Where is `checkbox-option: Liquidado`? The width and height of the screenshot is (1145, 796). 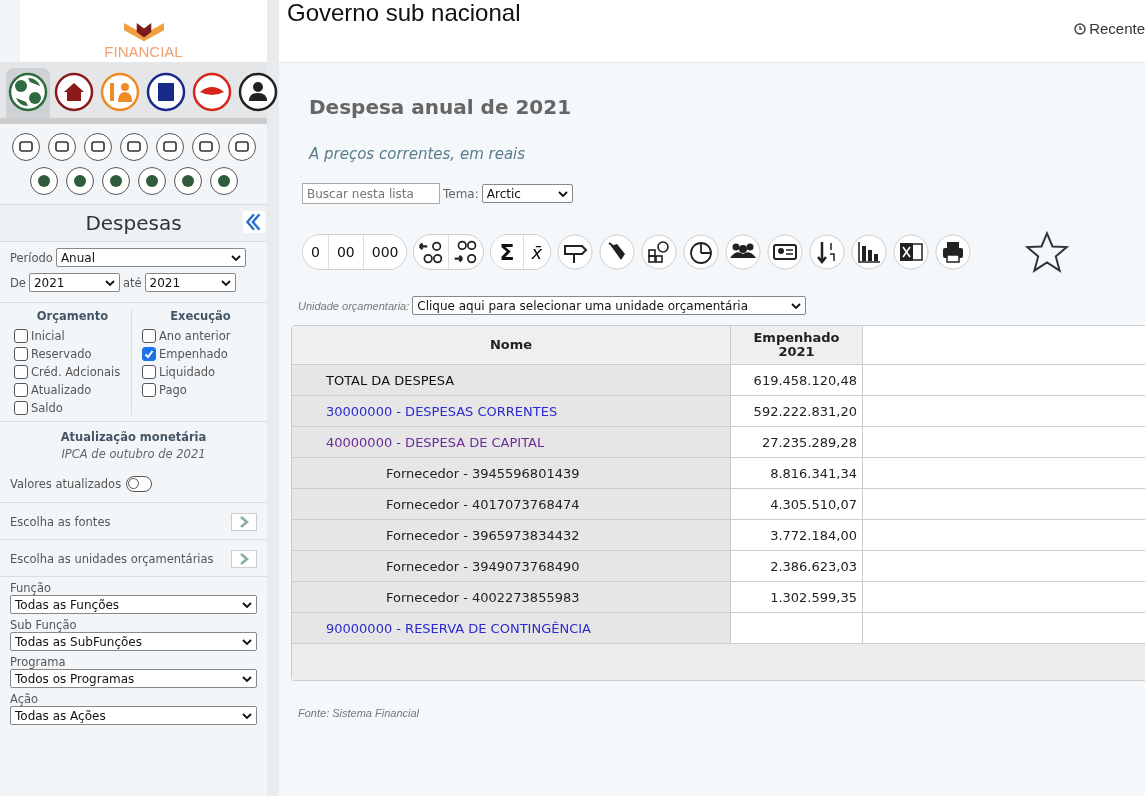
checkbox-option: Liquidado is located at coordinates (200, 372).